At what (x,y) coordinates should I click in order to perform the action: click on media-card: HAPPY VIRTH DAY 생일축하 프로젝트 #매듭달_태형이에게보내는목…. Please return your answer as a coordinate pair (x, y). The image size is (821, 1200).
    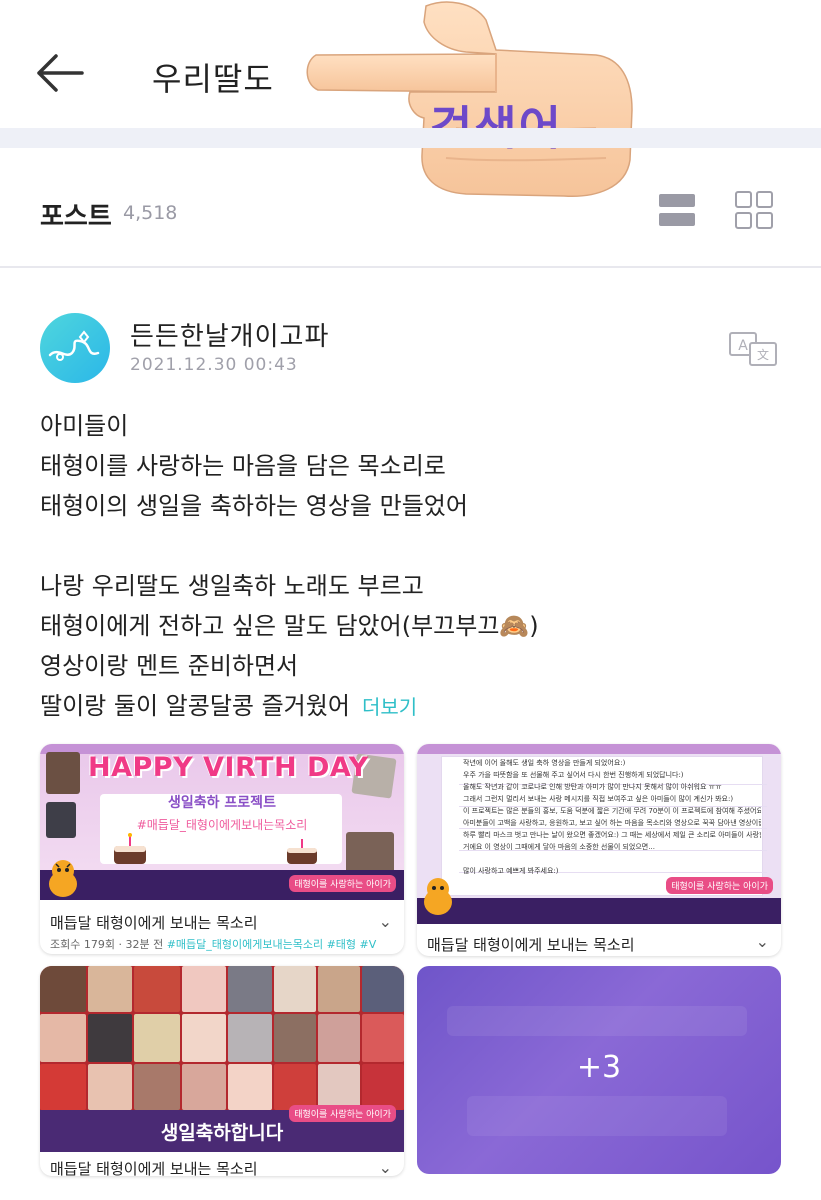
    Looking at the image, I should click on (222, 849).